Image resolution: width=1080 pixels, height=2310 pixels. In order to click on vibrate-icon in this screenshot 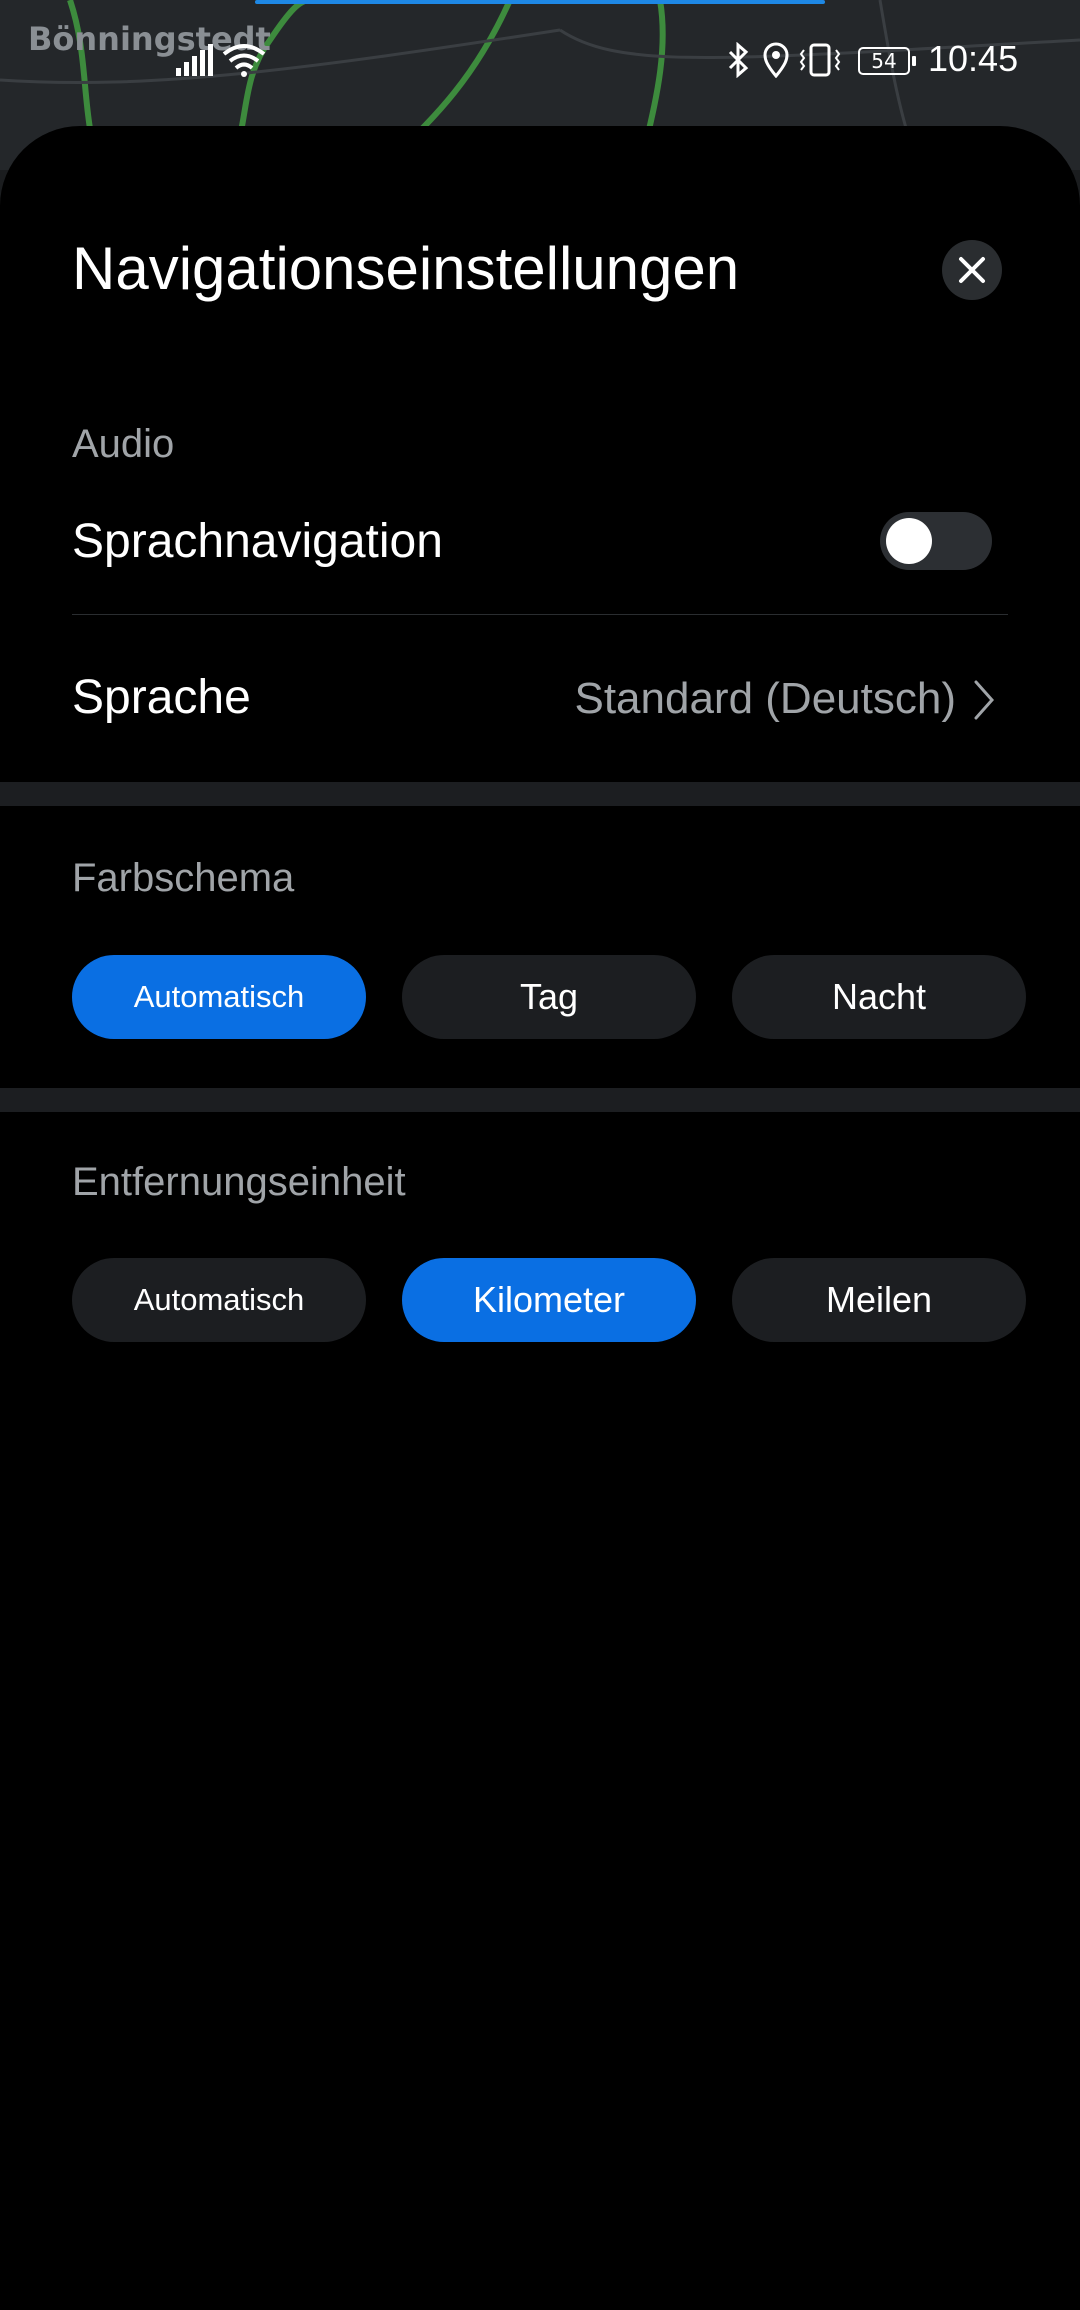, I will do `click(820, 62)`.